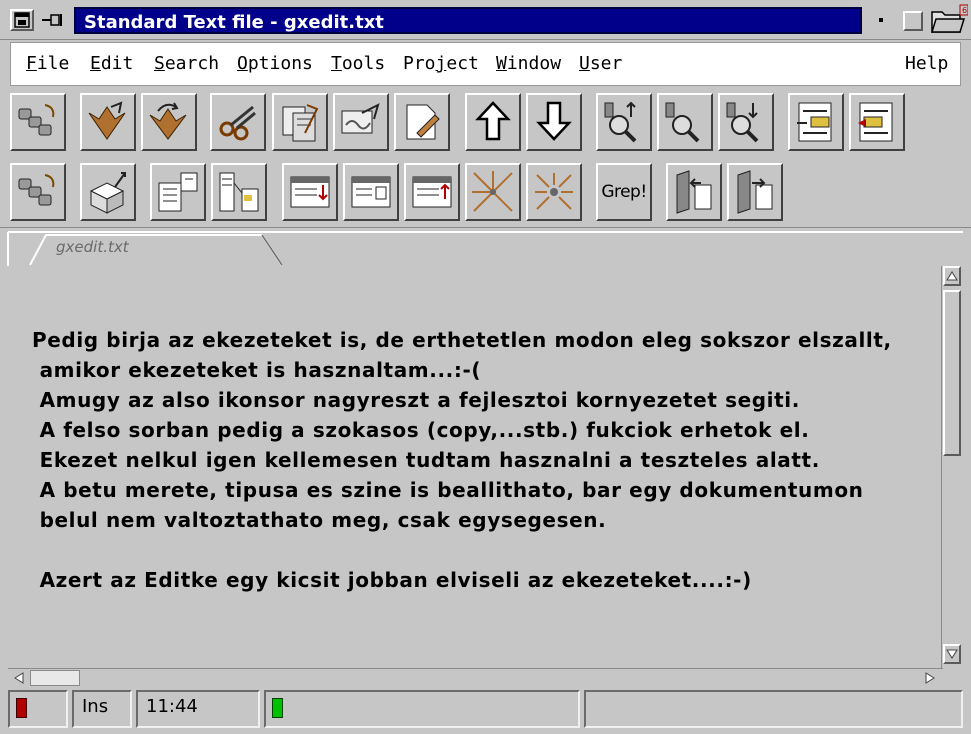 The image size is (971, 734). I want to click on run-window-icon, so click(432, 192).